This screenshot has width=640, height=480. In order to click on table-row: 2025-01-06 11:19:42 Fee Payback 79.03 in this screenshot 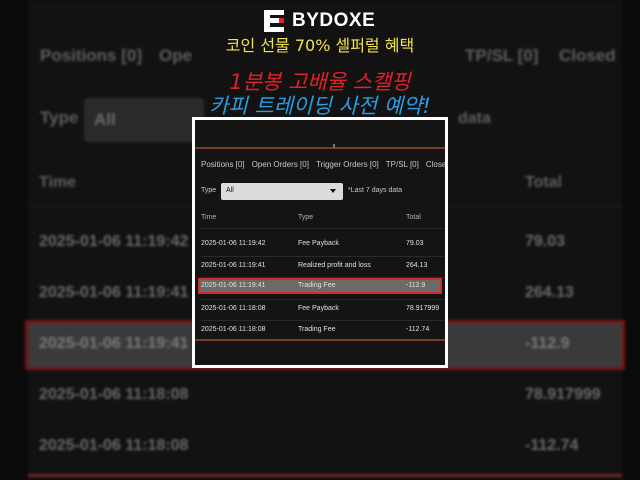, I will do `click(312, 243)`.